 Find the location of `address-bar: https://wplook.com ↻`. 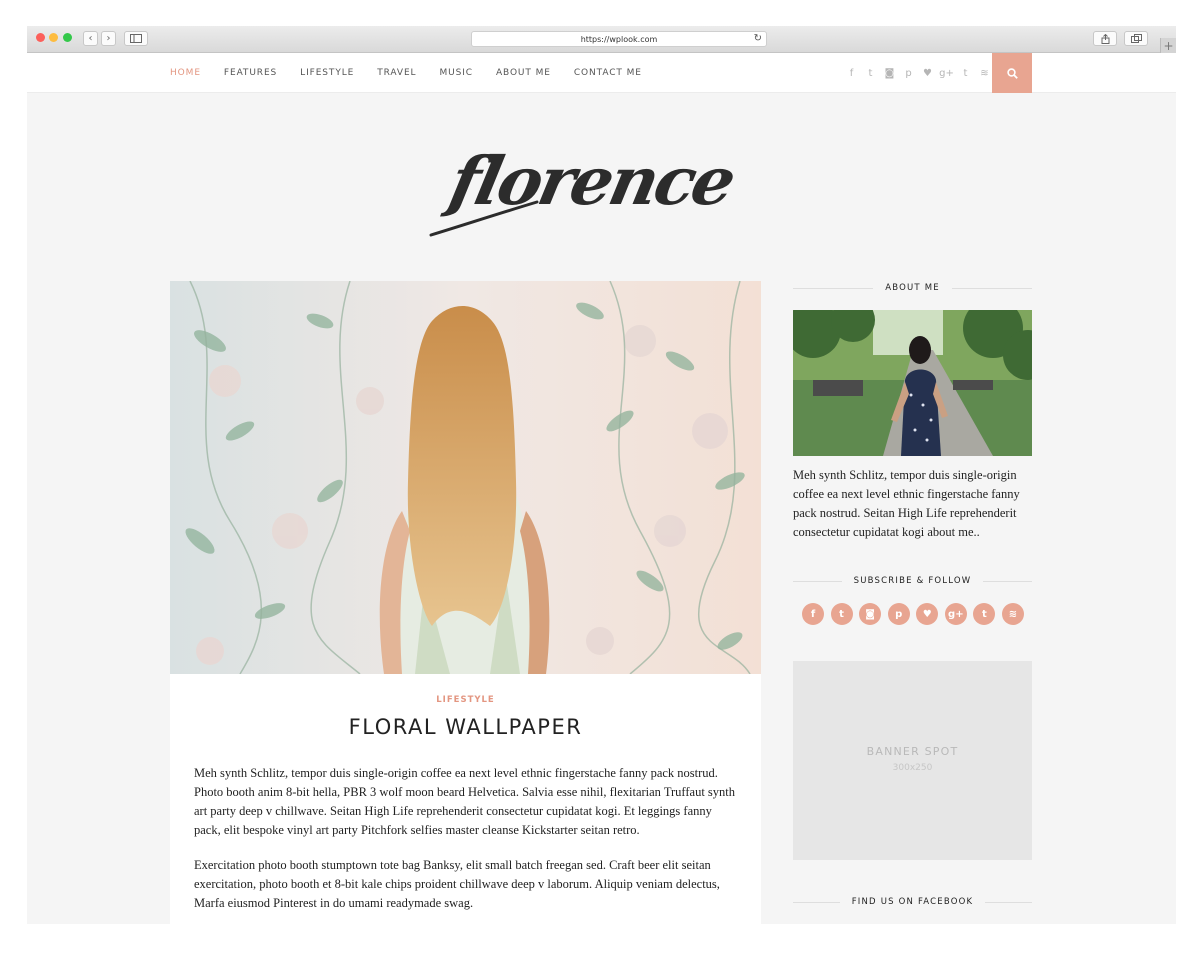

address-bar: https://wplook.com ↻ is located at coordinates (619, 39).